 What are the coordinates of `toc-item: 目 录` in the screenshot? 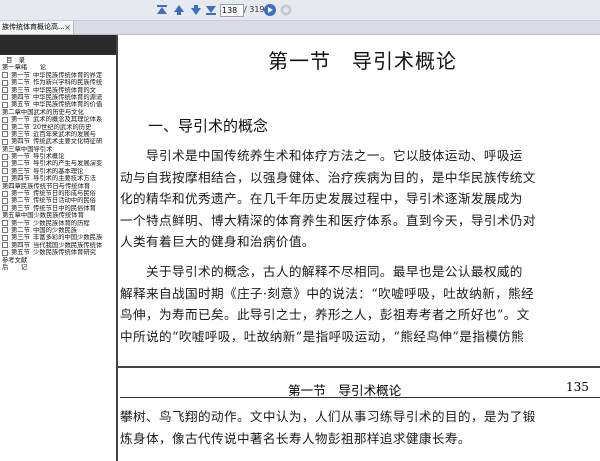 It's located at (59, 60).